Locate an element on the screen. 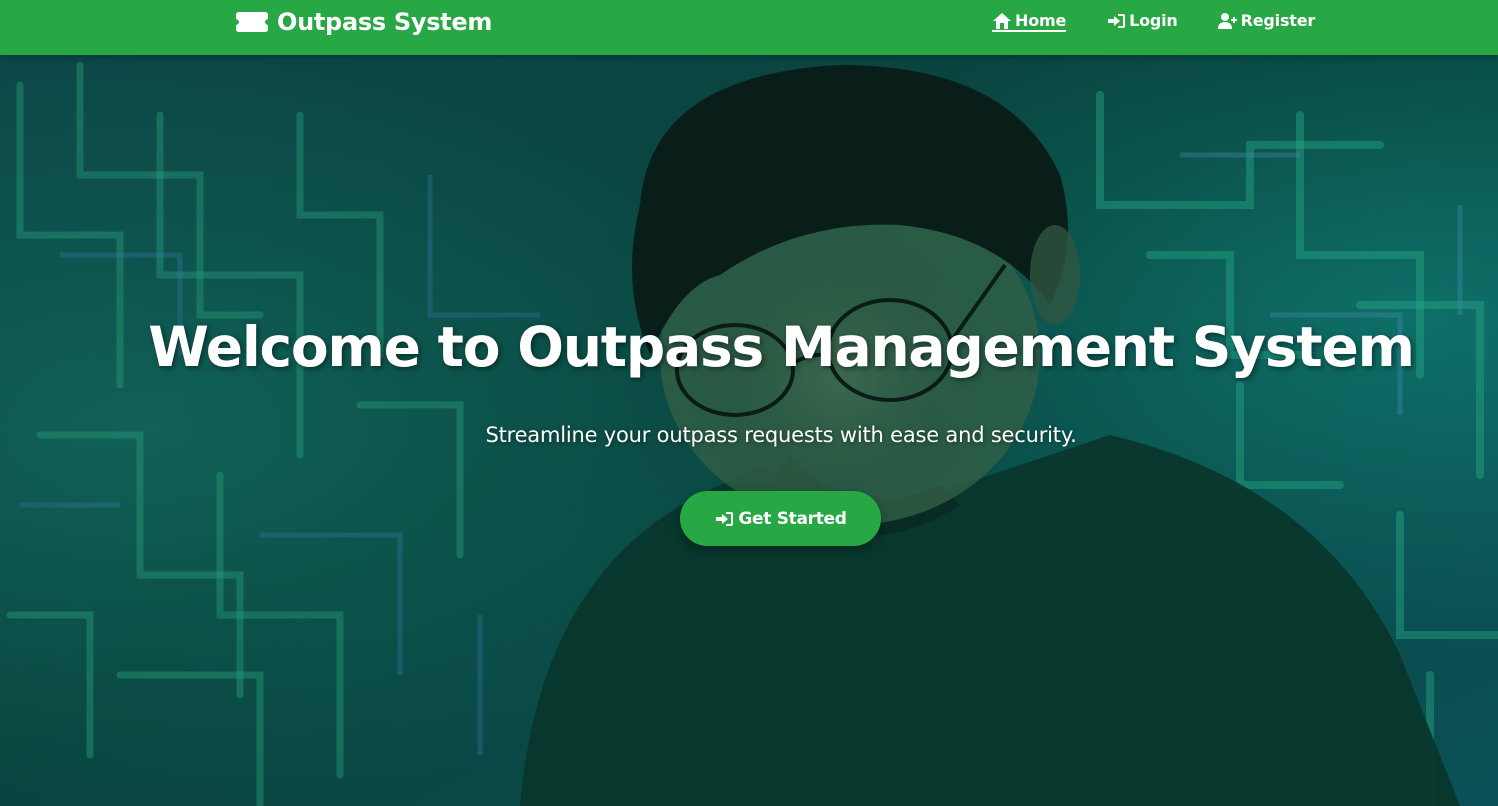 This screenshot has height=806, width=1498. ticket-icon is located at coordinates (252, 22).